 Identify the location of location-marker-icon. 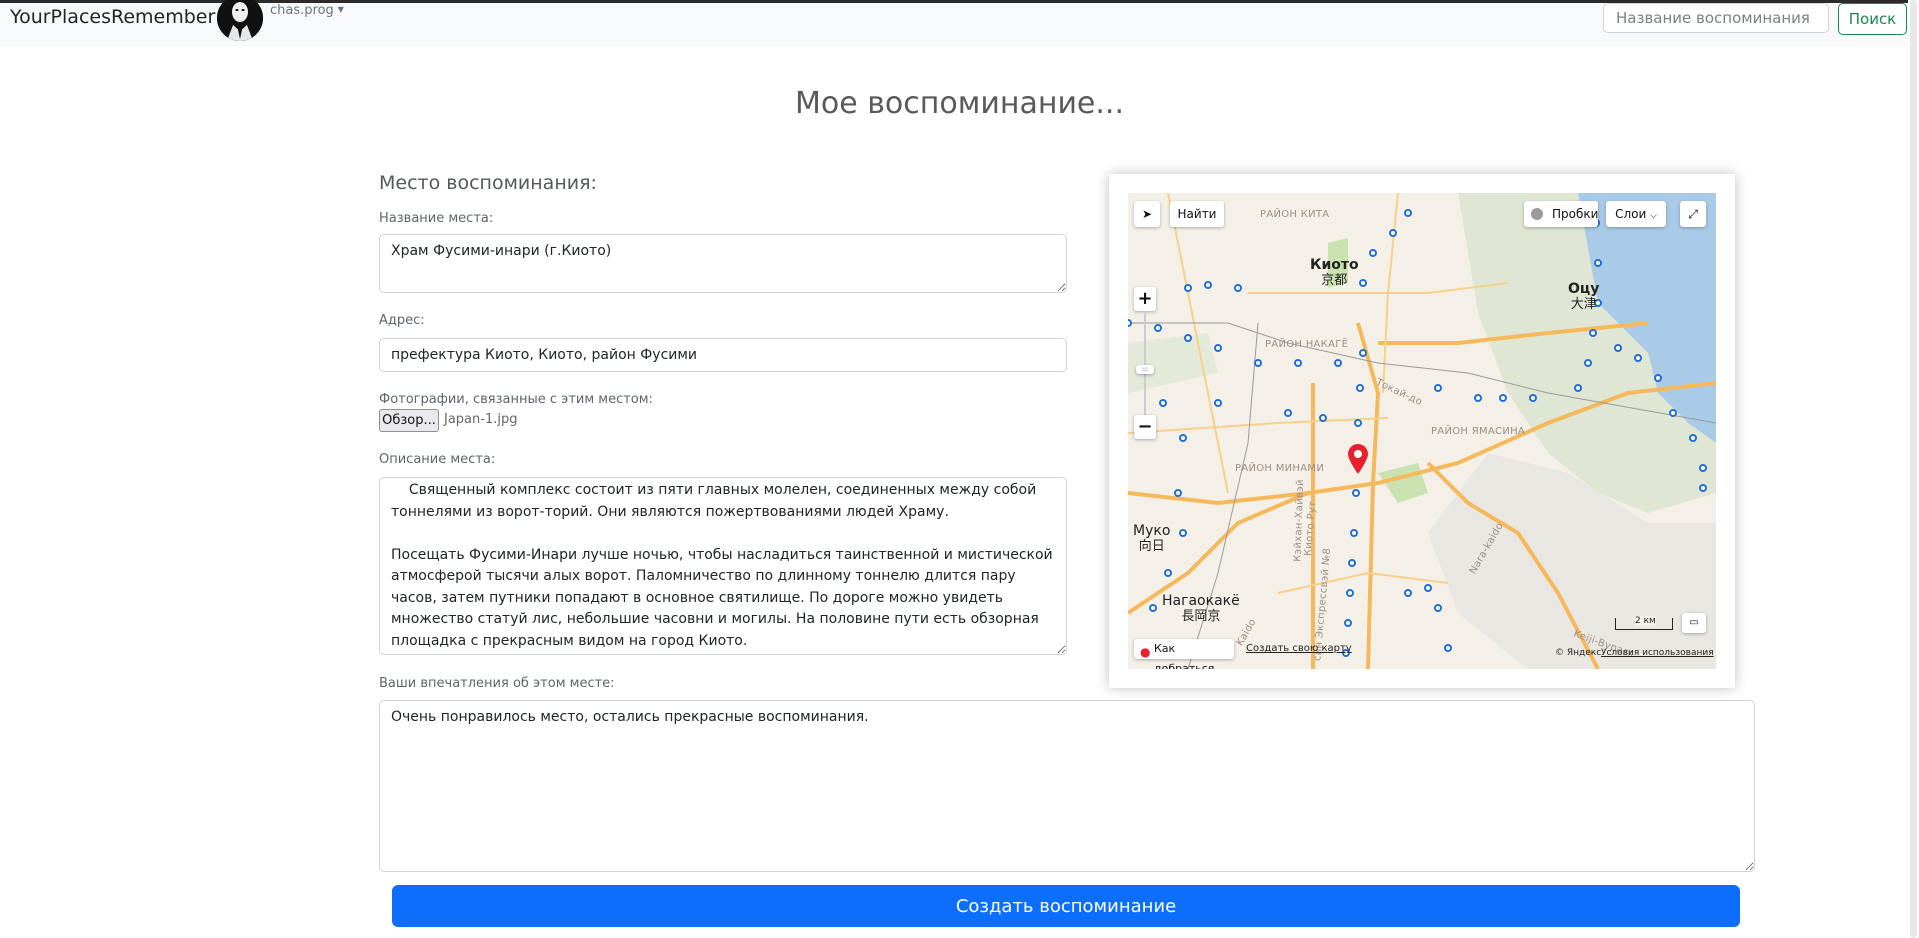
(1358, 461).